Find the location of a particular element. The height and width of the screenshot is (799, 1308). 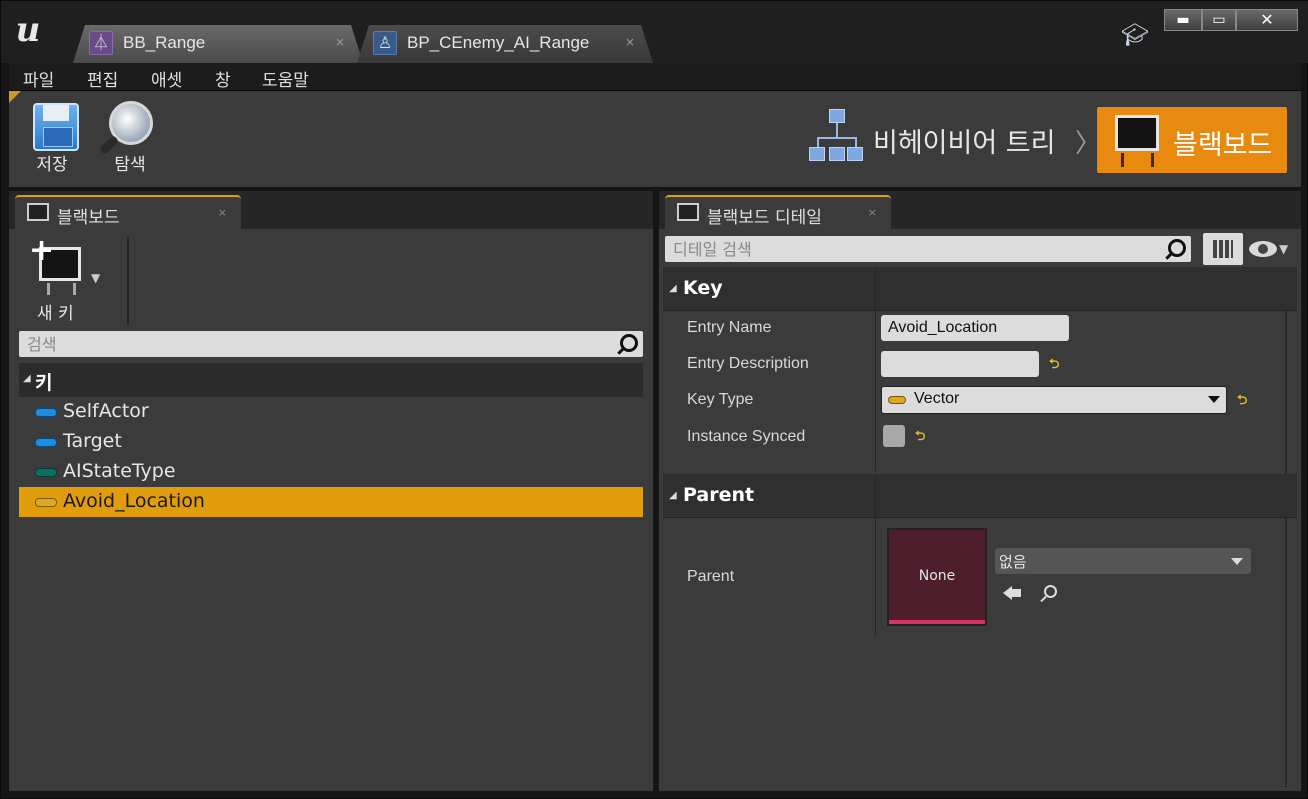

view-options-button is located at coordinates (1223, 249).